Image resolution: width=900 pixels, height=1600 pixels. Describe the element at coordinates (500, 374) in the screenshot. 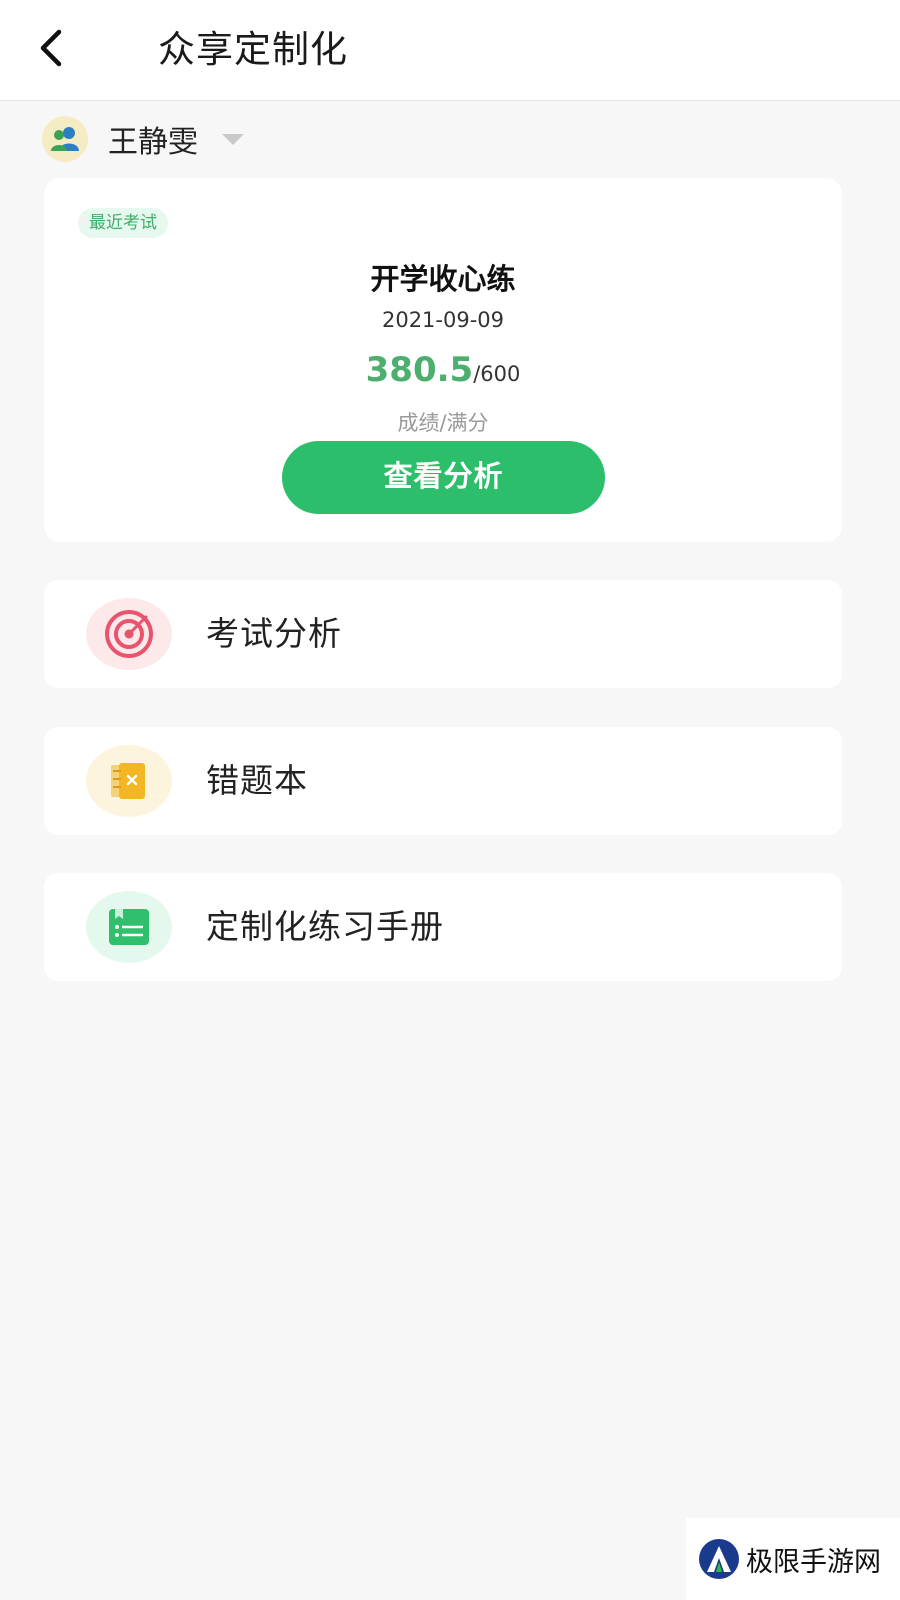

I see `full-score: 600` at that location.